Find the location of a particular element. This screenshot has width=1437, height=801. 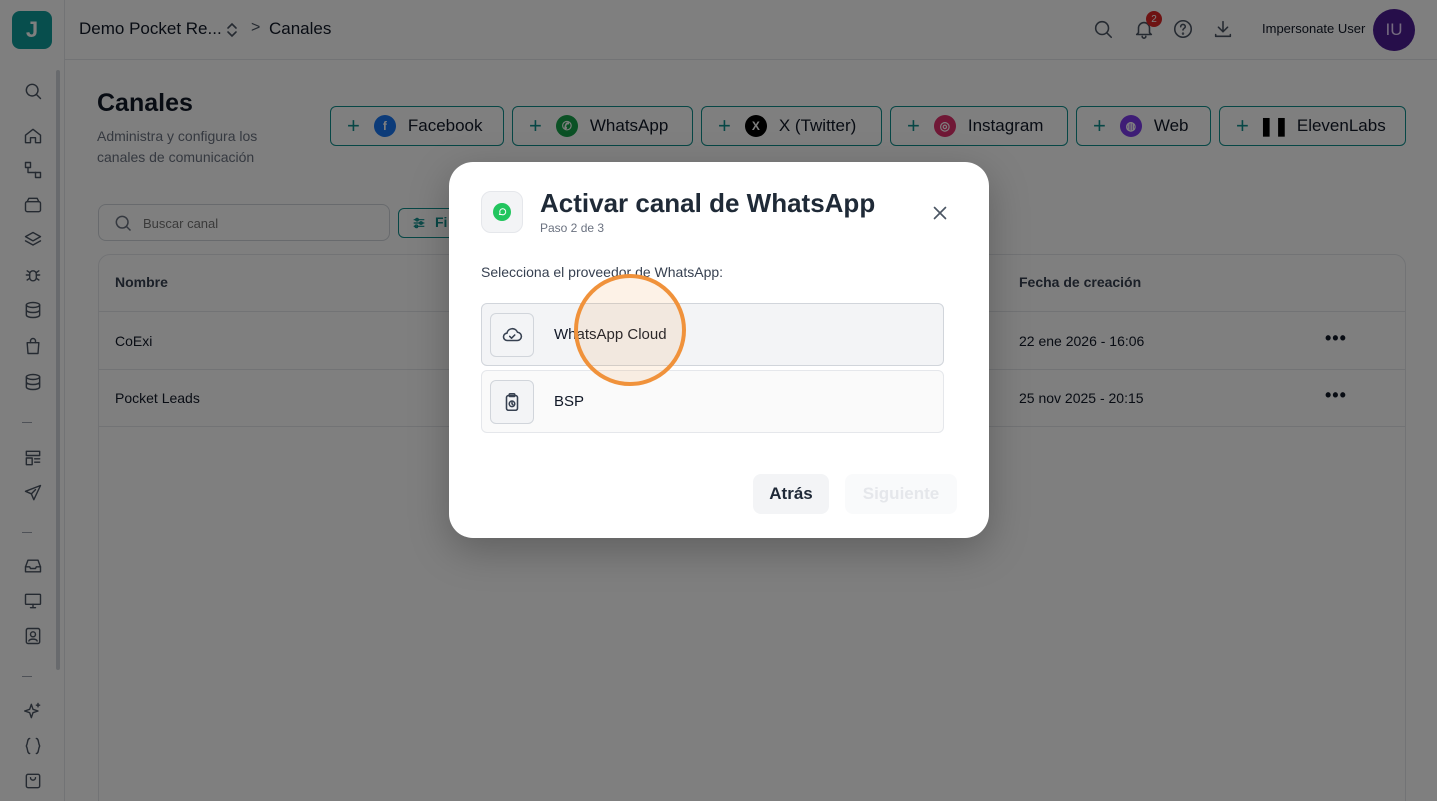

modal-title: Activar canal de WhatsApp is located at coordinates (708, 203).